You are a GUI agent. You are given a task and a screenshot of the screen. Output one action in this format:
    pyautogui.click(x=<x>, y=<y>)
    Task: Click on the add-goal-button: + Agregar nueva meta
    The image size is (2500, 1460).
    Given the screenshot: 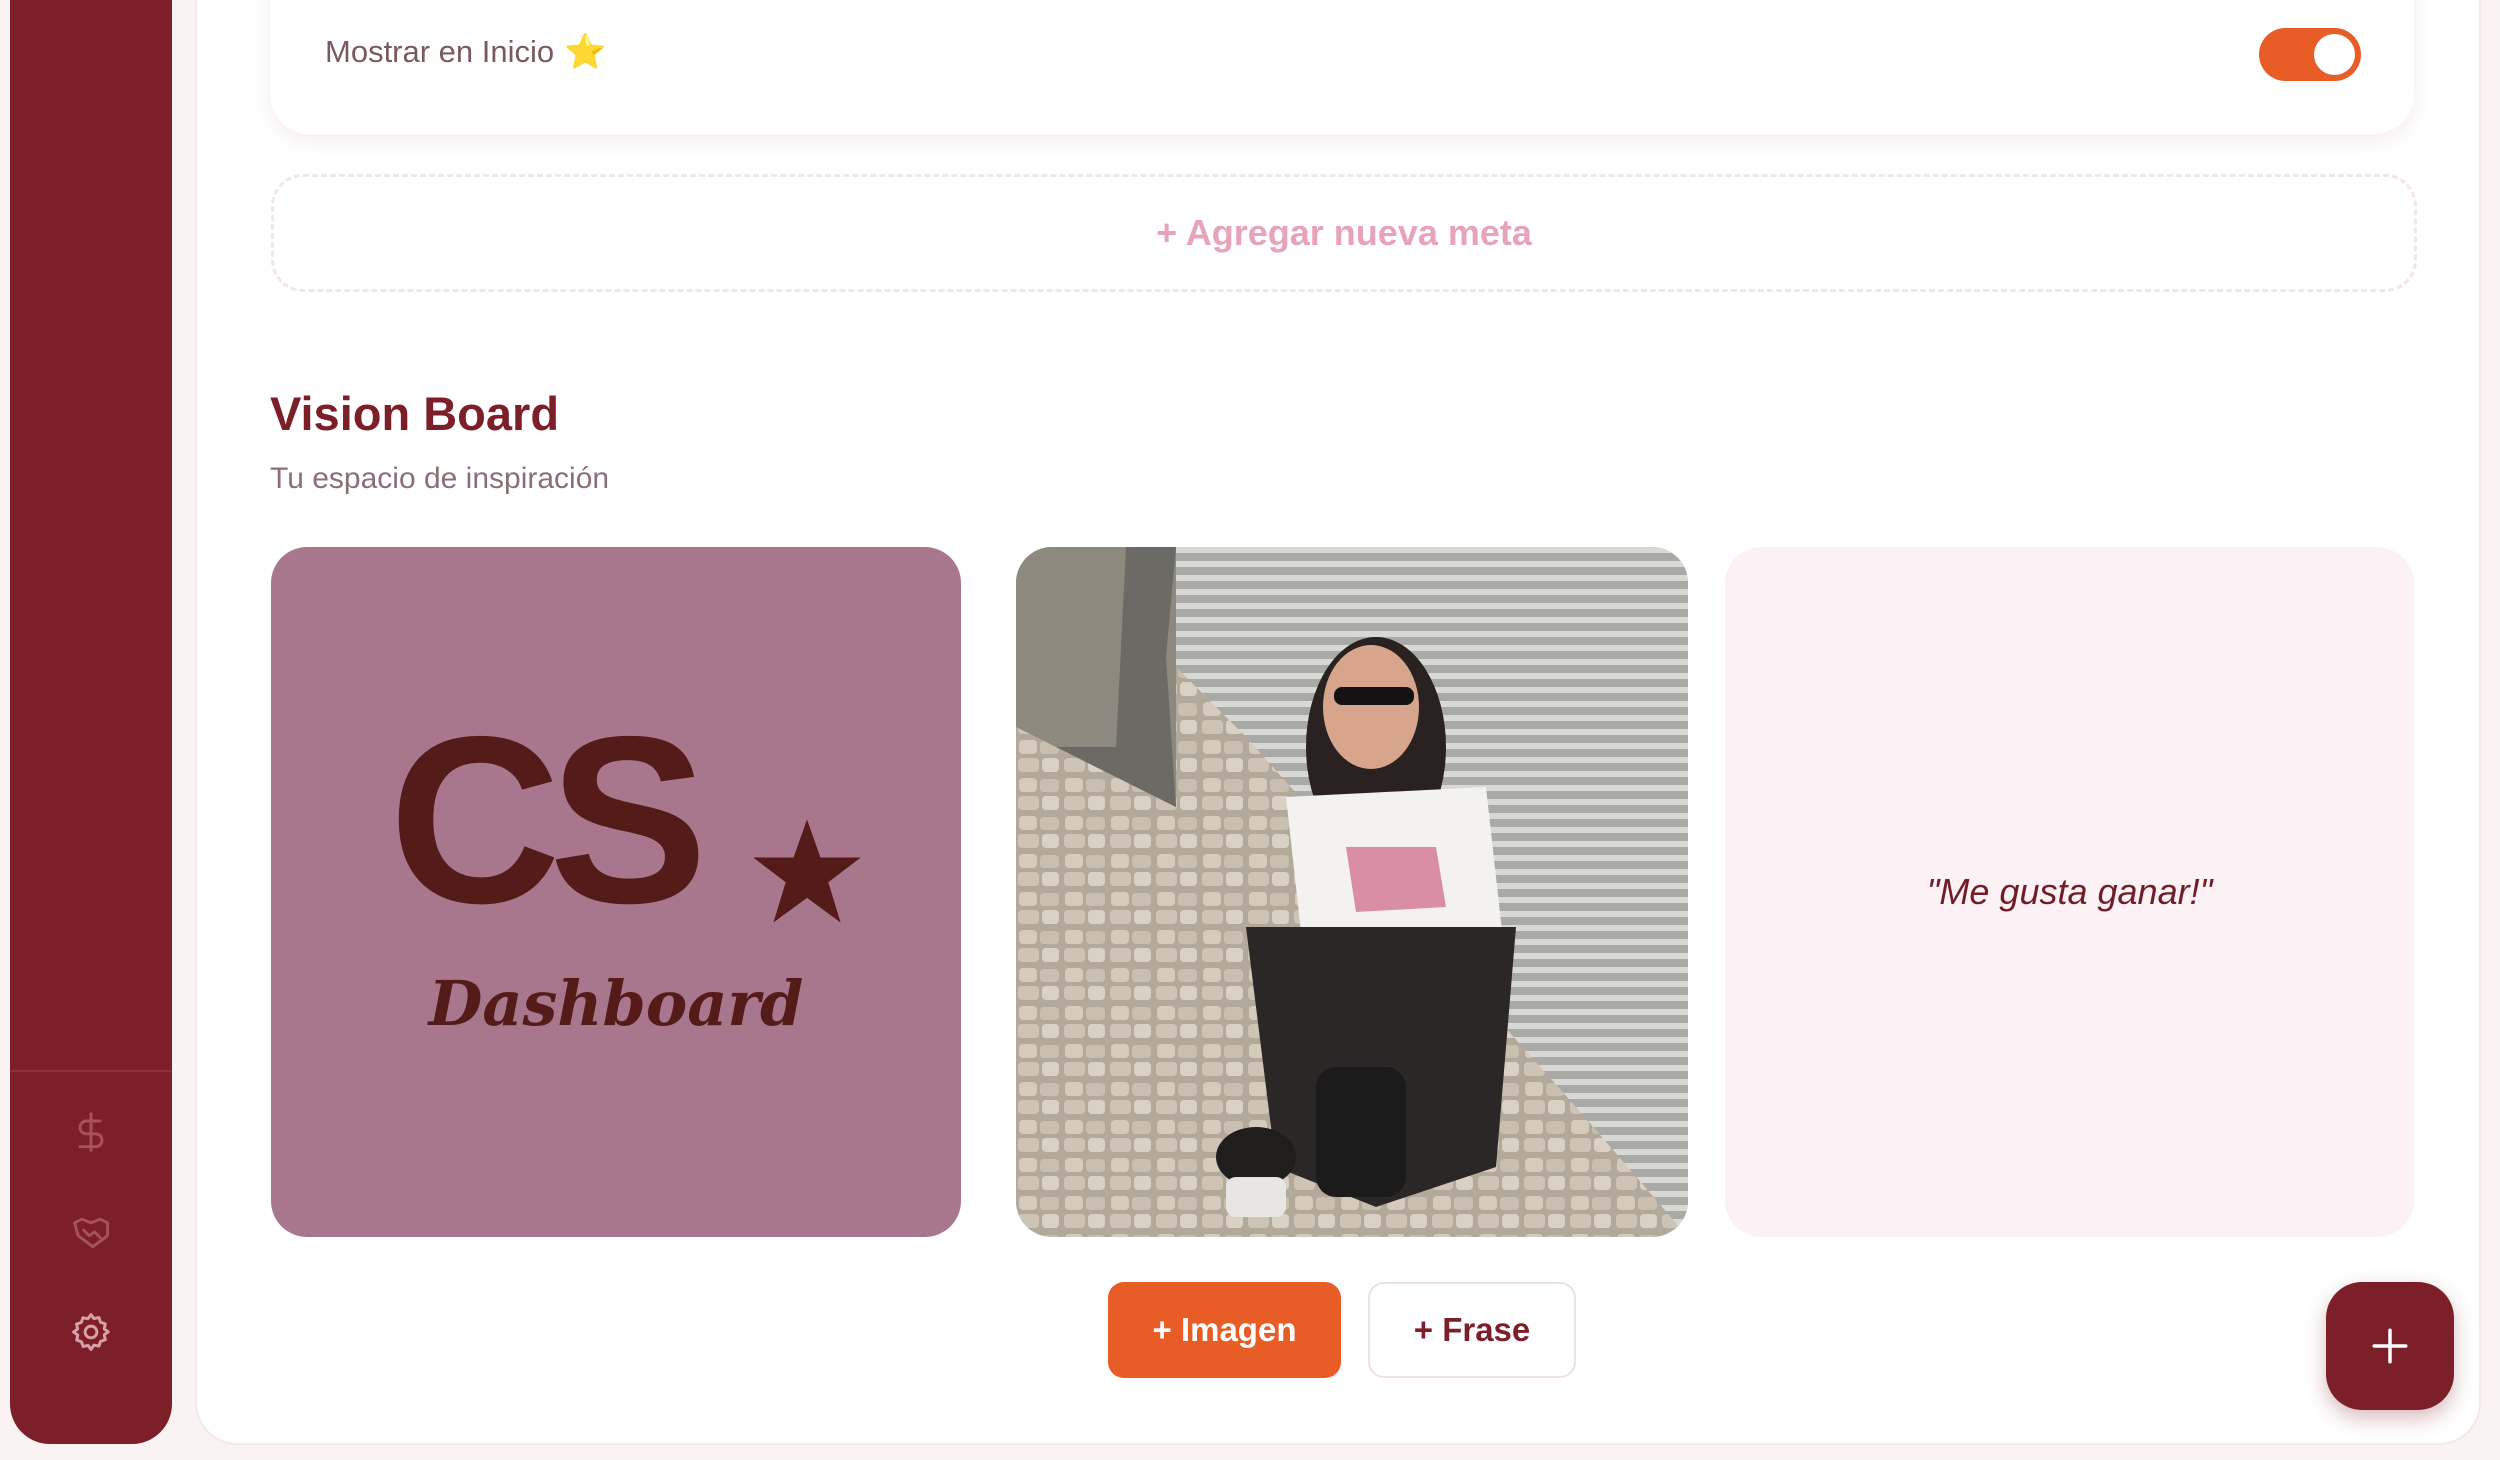 What is the action you would take?
    pyautogui.click(x=1344, y=233)
    